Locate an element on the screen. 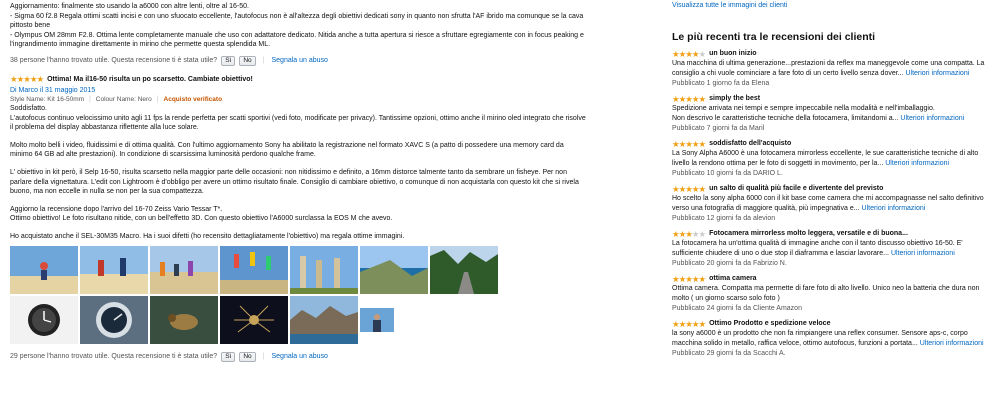  beach-players-photo is located at coordinates (114, 269).